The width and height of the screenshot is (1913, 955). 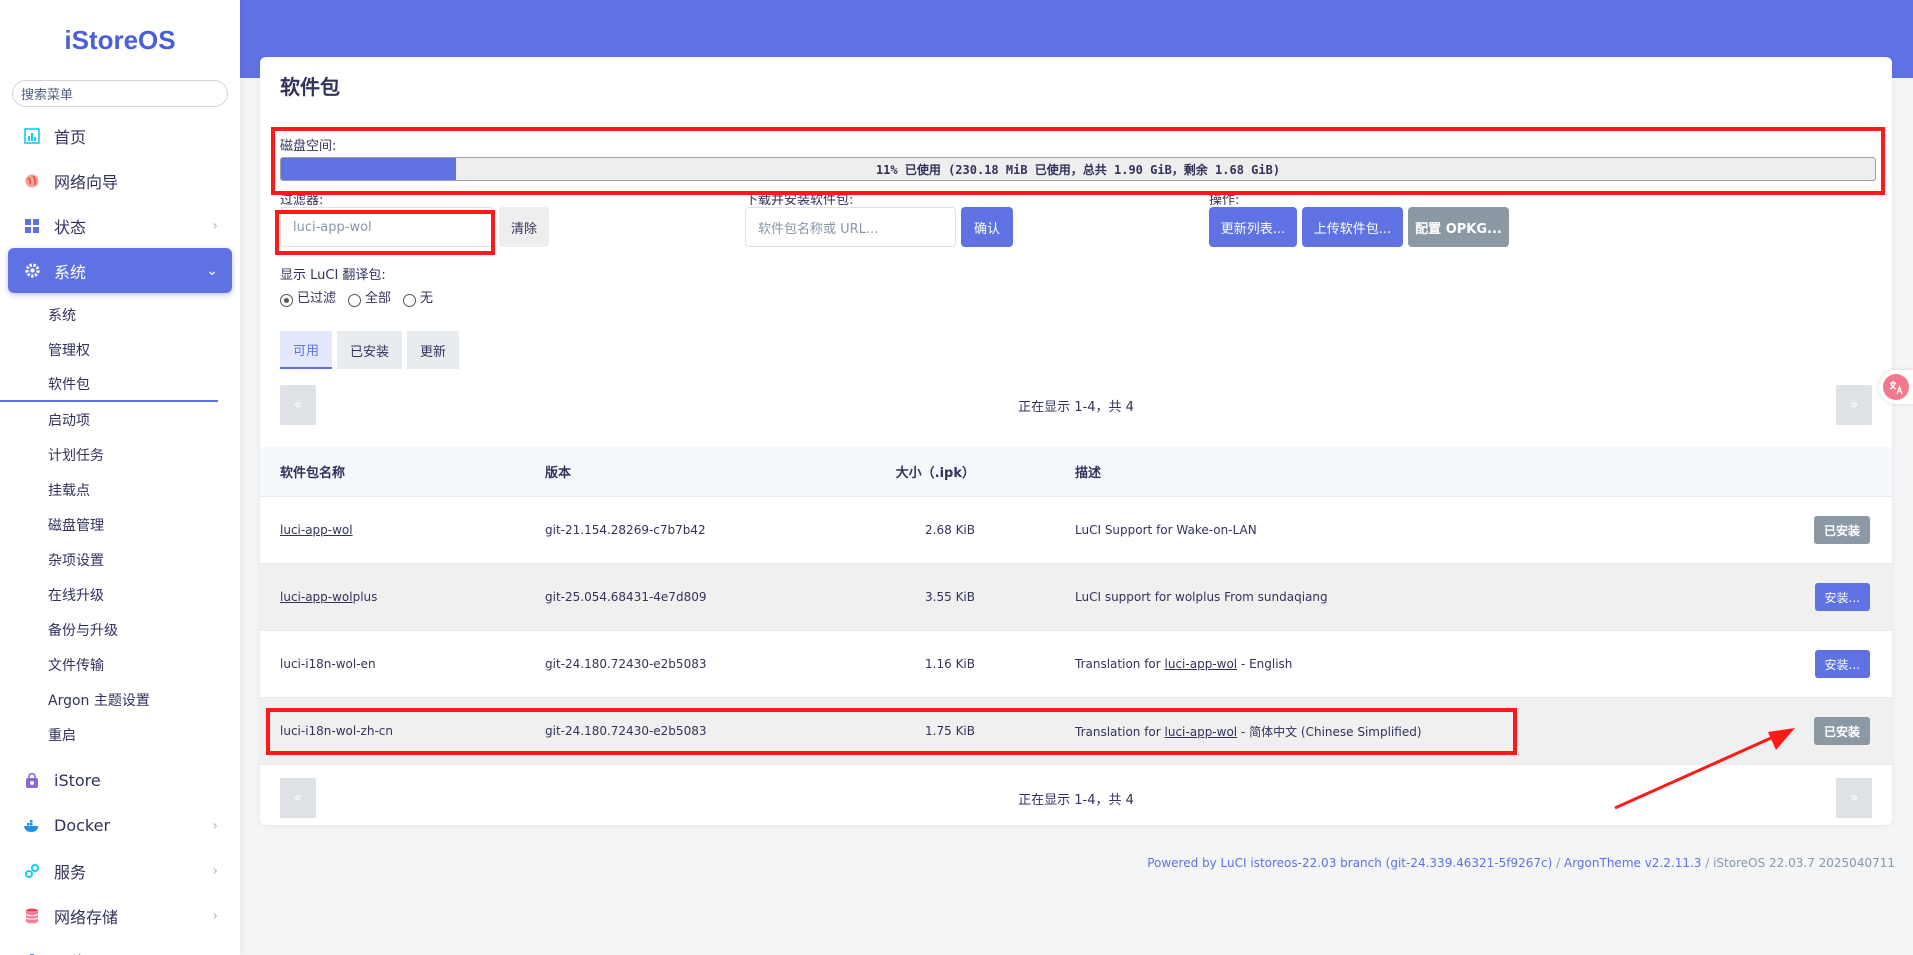 What do you see at coordinates (308, 146) in the screenshot?
I see `disk-space-label: 磁盘空间:` at bounding box center [308, 146].